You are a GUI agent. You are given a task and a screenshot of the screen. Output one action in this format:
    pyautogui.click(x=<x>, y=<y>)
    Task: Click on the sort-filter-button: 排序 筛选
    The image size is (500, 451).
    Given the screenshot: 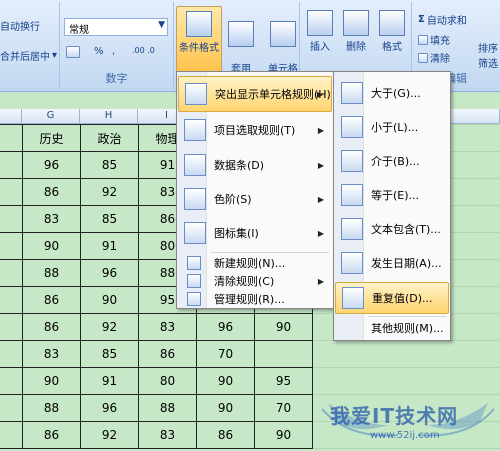 What is the action you would take?
    pyautogui.click(x=488, y=55)
    